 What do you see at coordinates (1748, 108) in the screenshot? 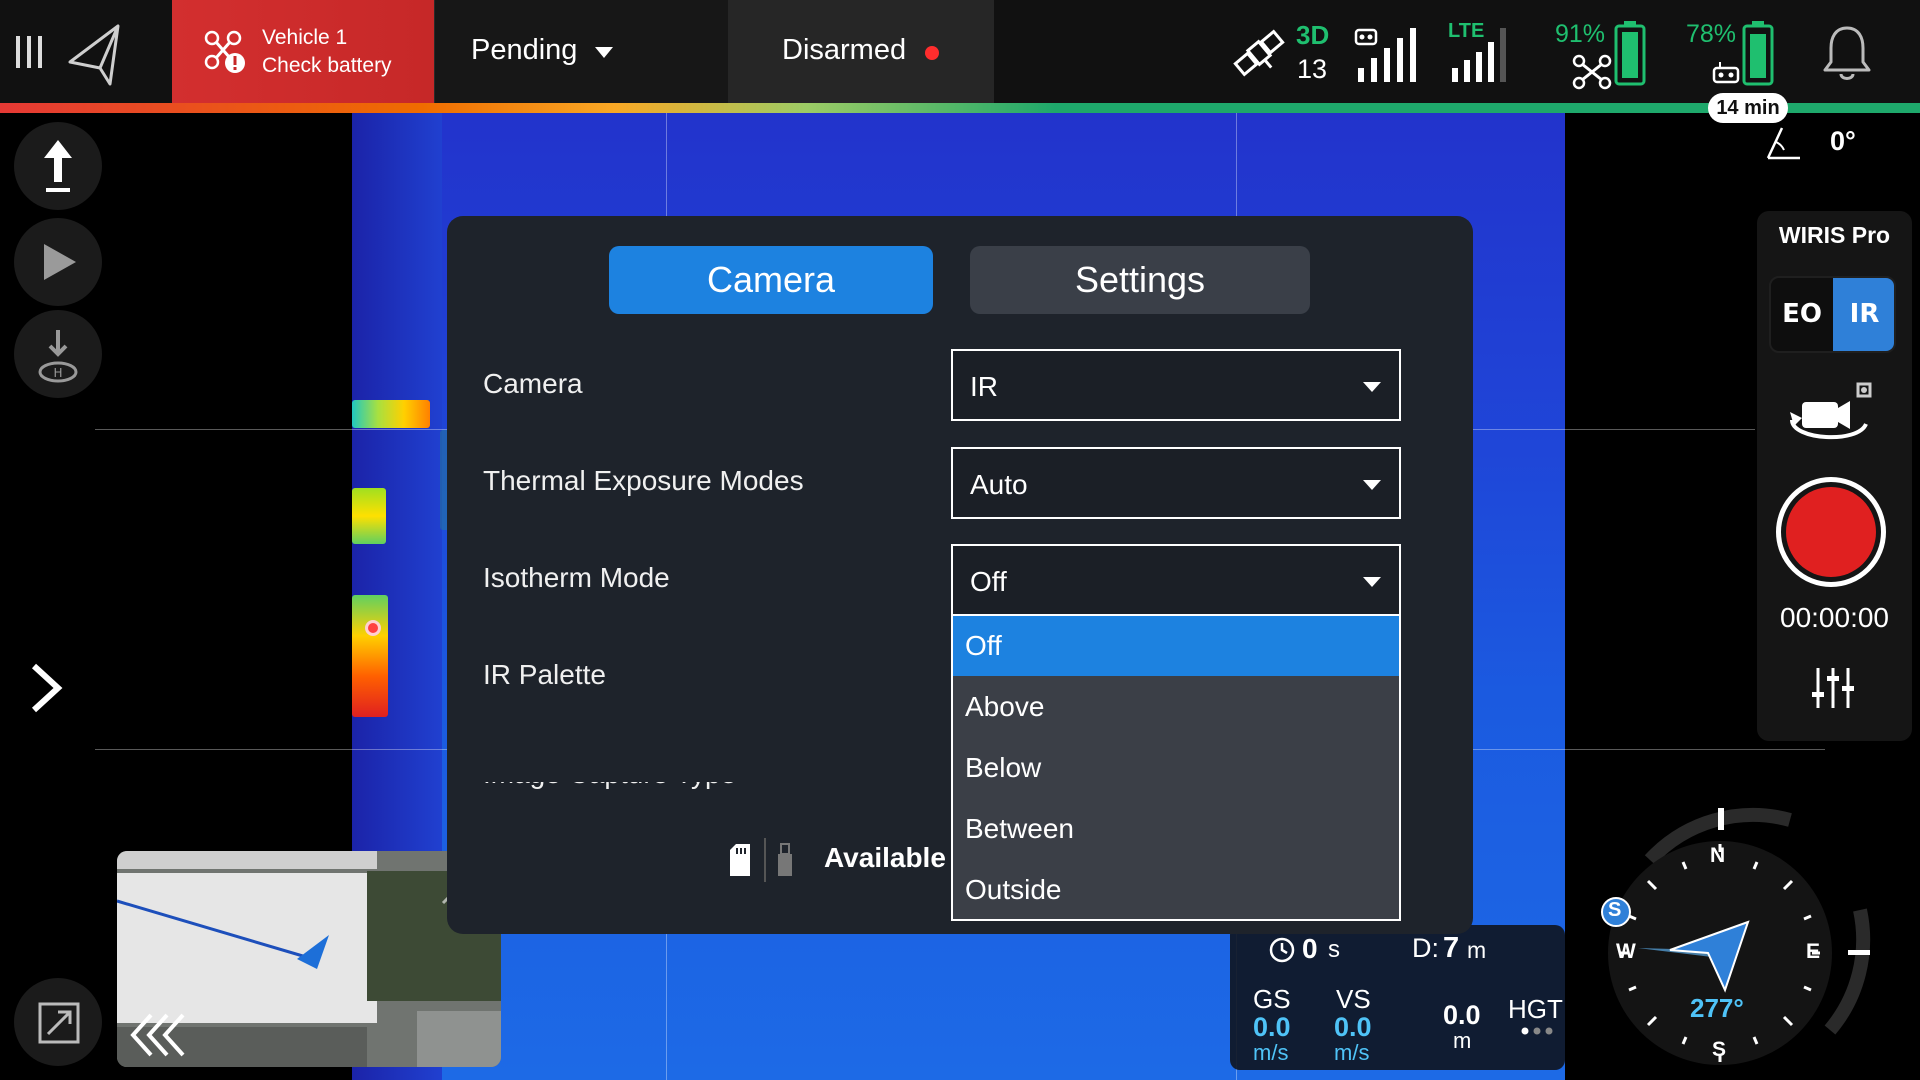
I see `flight-time-remaining: 14 min` at bounding box center [1748, 108].